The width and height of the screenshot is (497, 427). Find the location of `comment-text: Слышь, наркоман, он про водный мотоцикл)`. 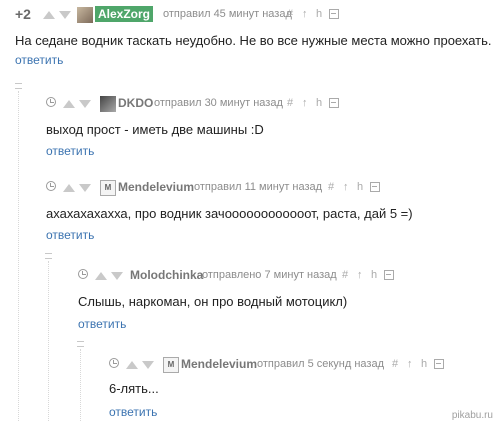

comment-text: Слышь, наркоман, он про водный мотоцикл) is located at coordinates (213, 301).